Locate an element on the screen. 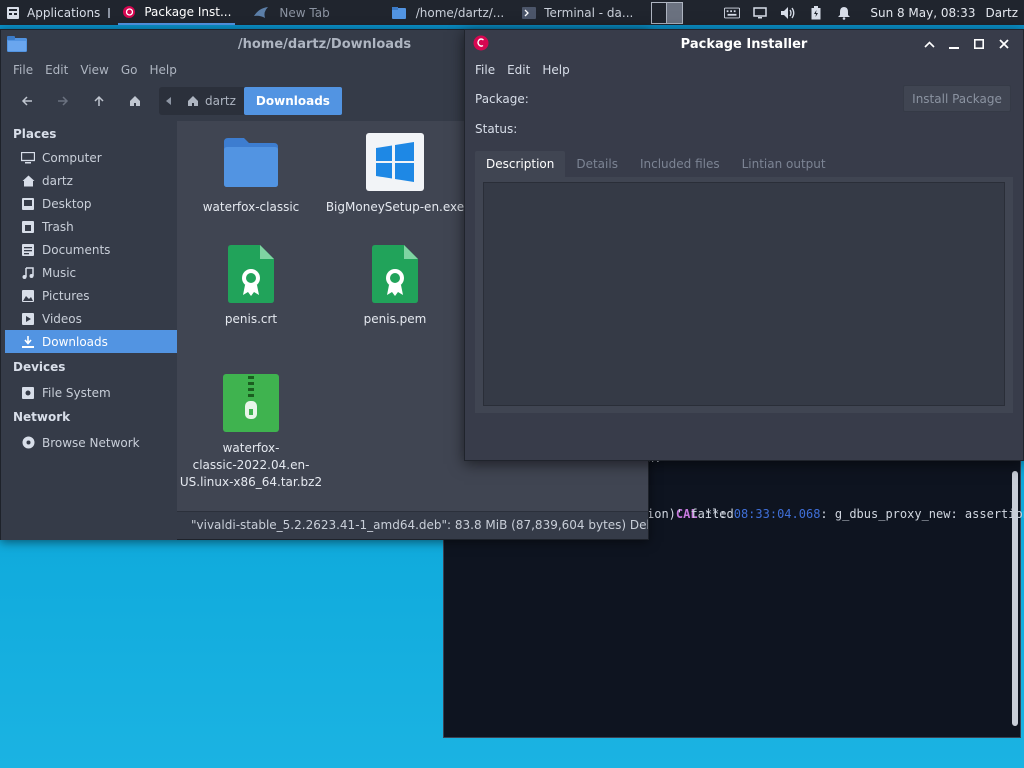  back-button is located at coordinates (27, 101).